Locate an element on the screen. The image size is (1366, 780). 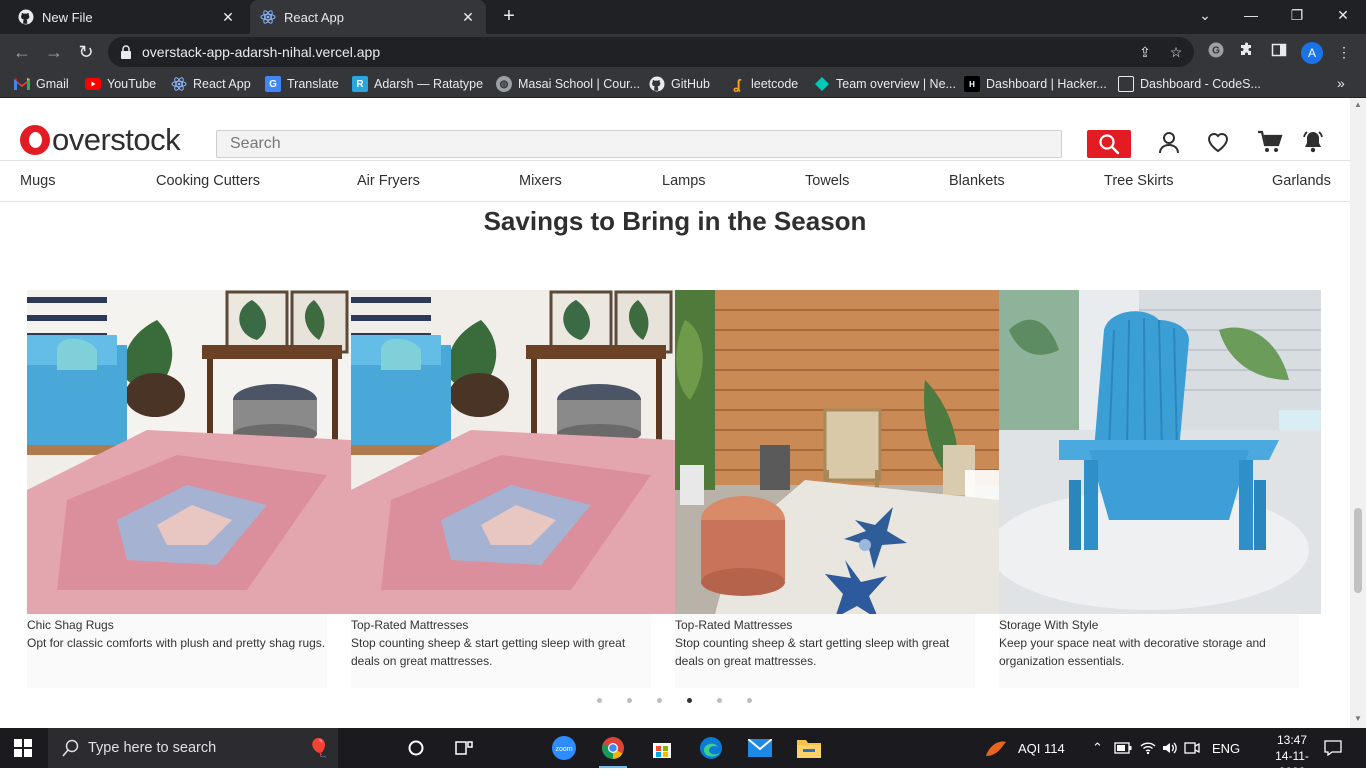
edge-app-icon is located at coordinates (711, 748).